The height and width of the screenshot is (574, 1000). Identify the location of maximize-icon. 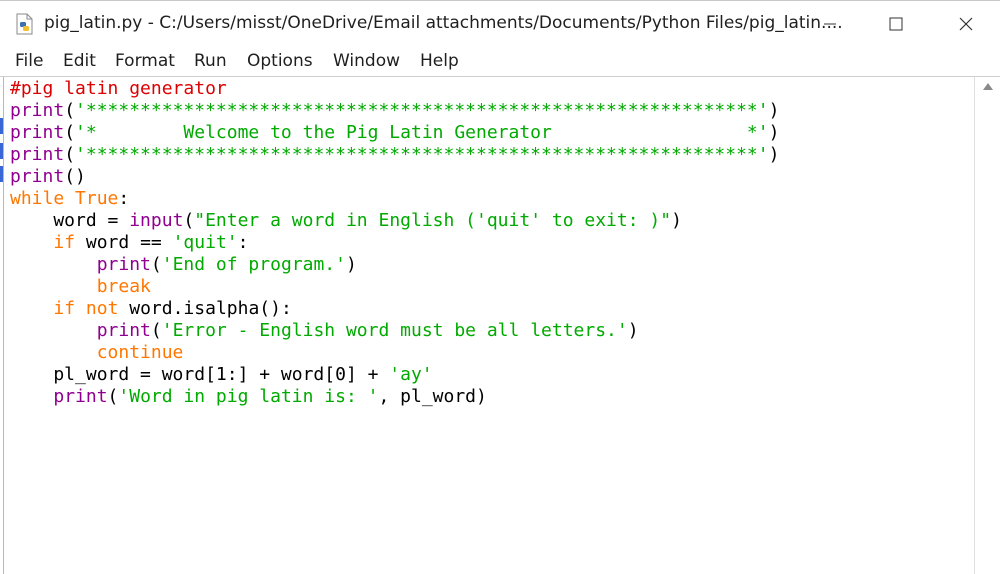
(896, 24).